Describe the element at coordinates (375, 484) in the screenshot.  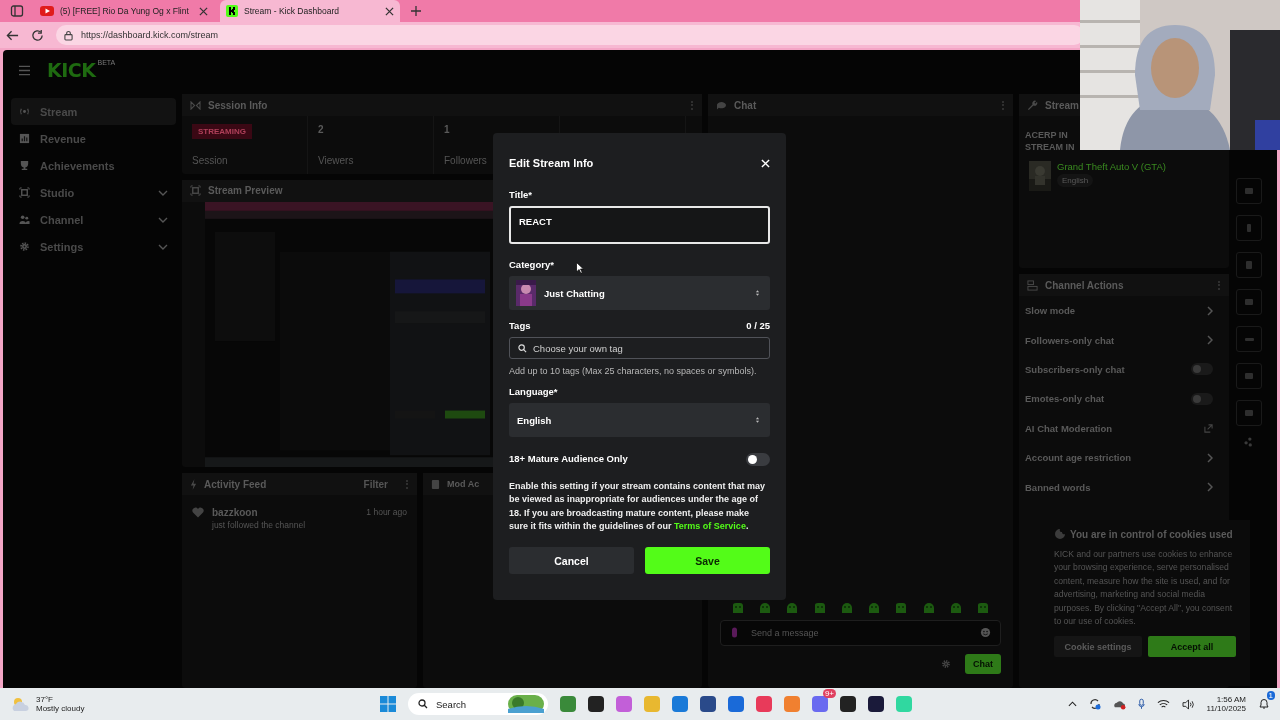
I see `filter-button: Filter` at that location.